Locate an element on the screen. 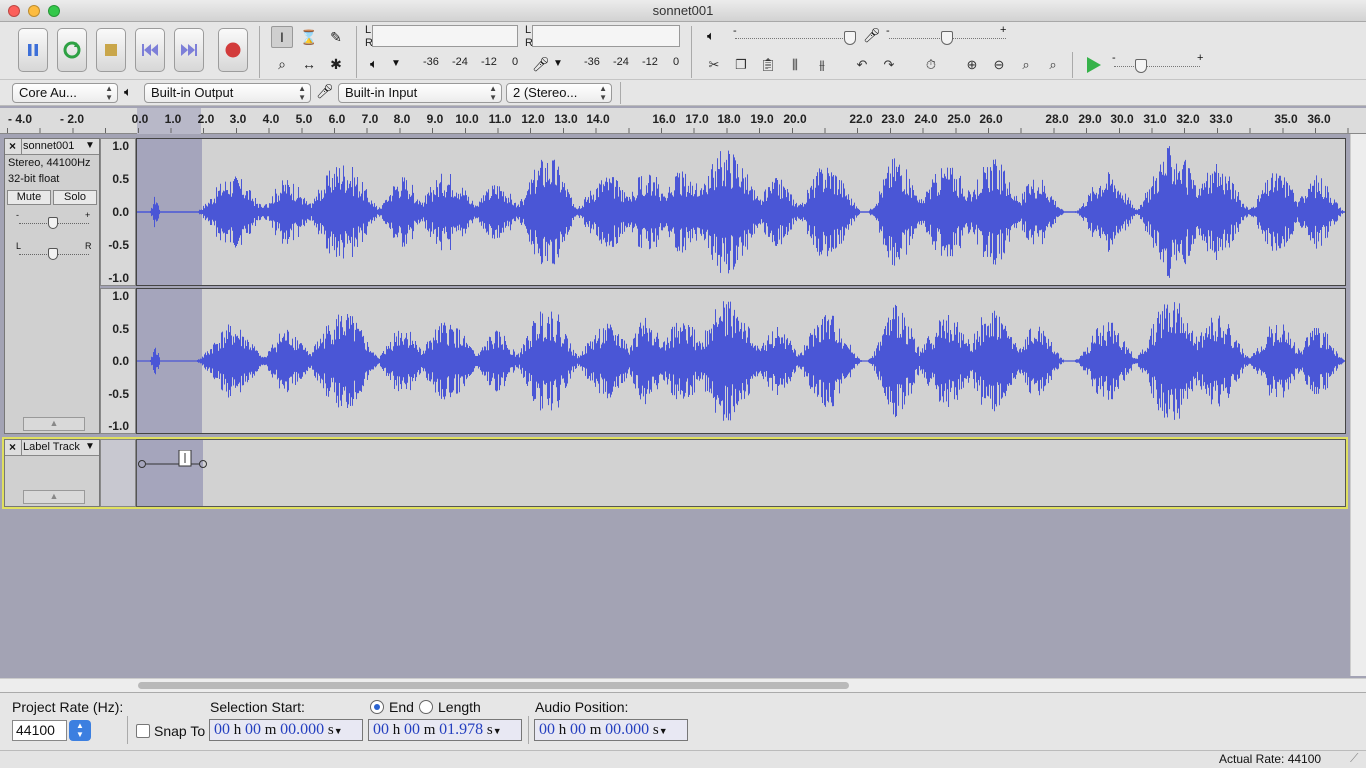 Image resolution: width=1366 pixels, height=768 pixels. record-button is located at coordinates (233, 50).